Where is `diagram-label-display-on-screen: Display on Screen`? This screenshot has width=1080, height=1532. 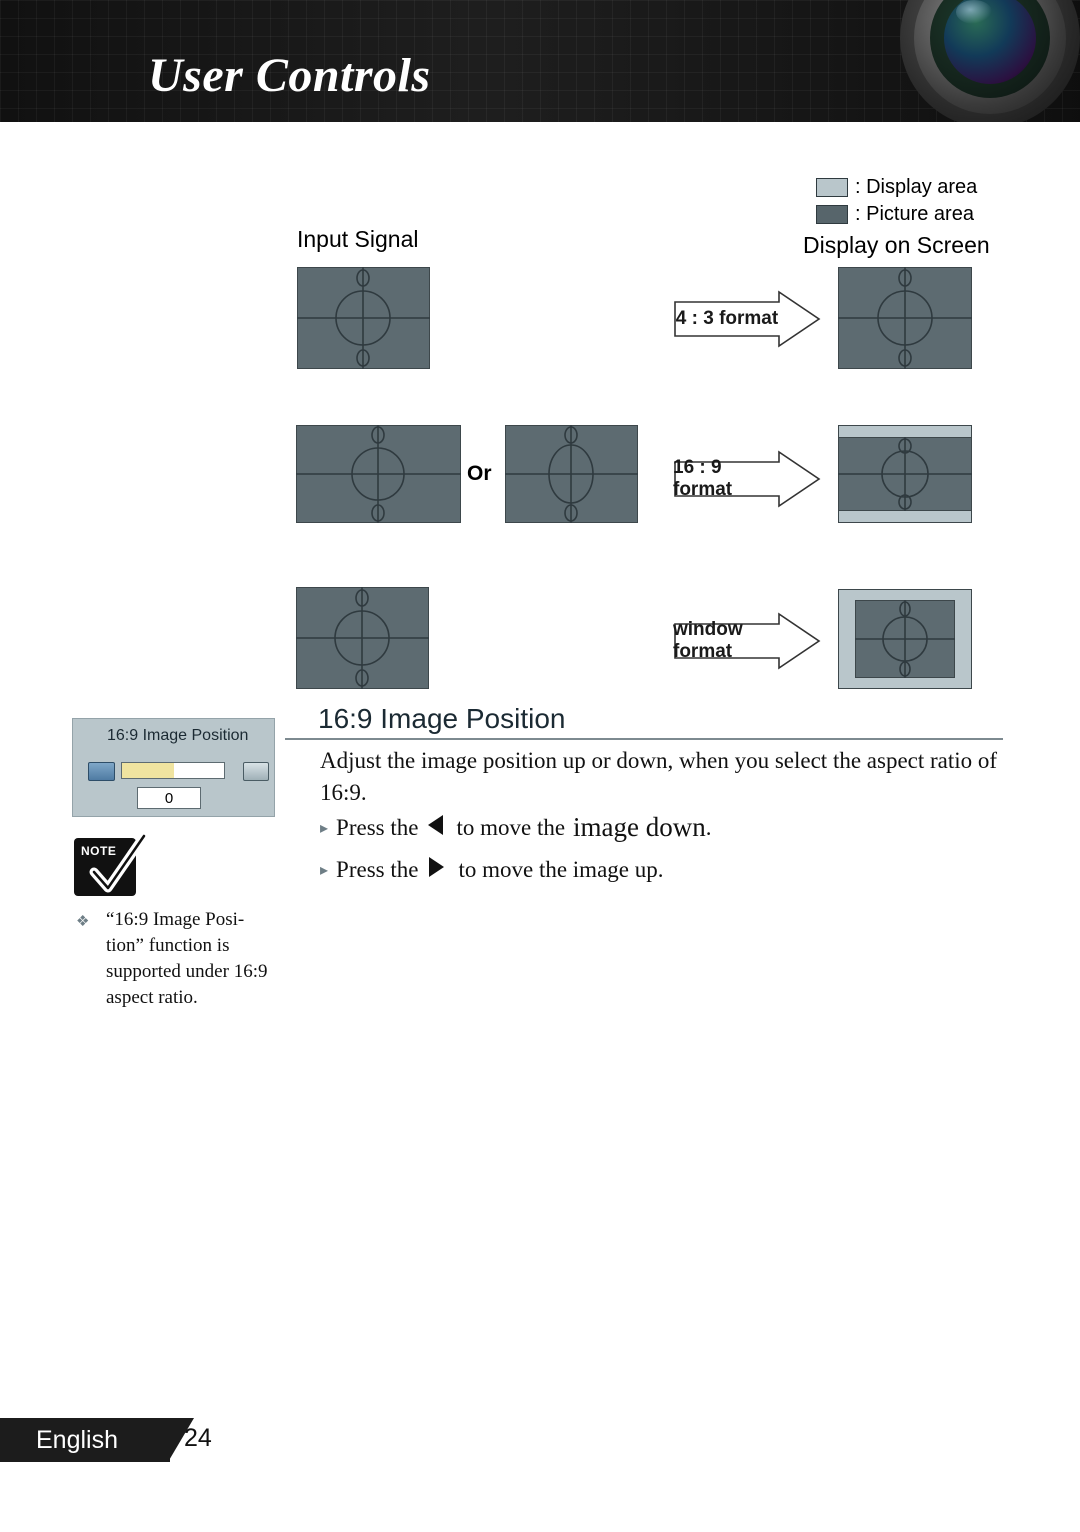
diagram-label-display-on-screen: Display on Screen is located at coordinates (896, 245).